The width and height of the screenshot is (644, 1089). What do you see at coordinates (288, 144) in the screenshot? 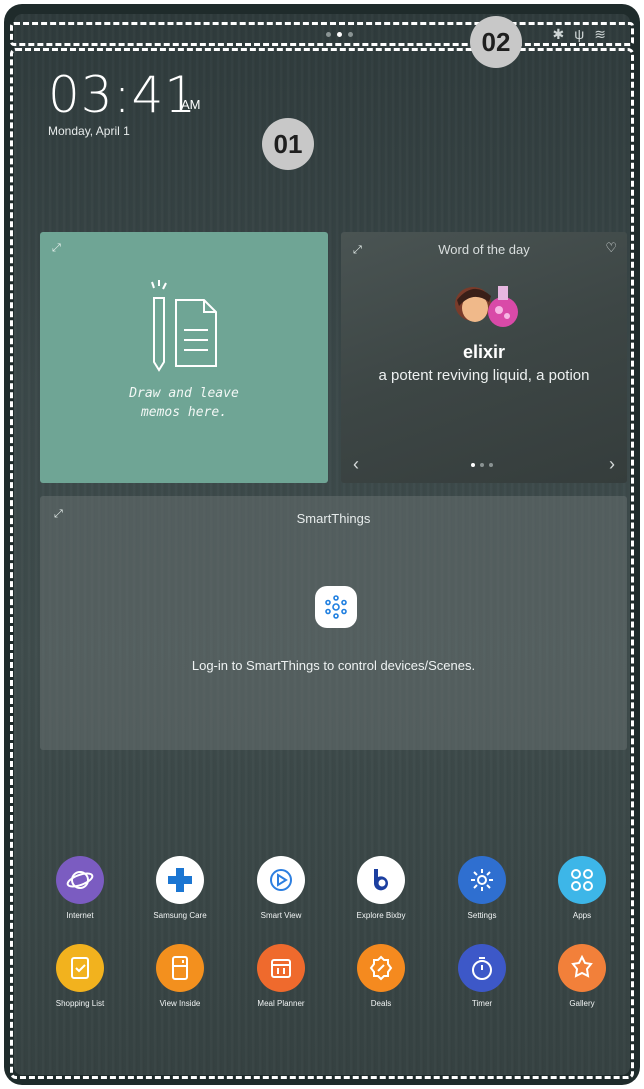
I see `callout-home-screen: 01` at bounding box center [288, 144].